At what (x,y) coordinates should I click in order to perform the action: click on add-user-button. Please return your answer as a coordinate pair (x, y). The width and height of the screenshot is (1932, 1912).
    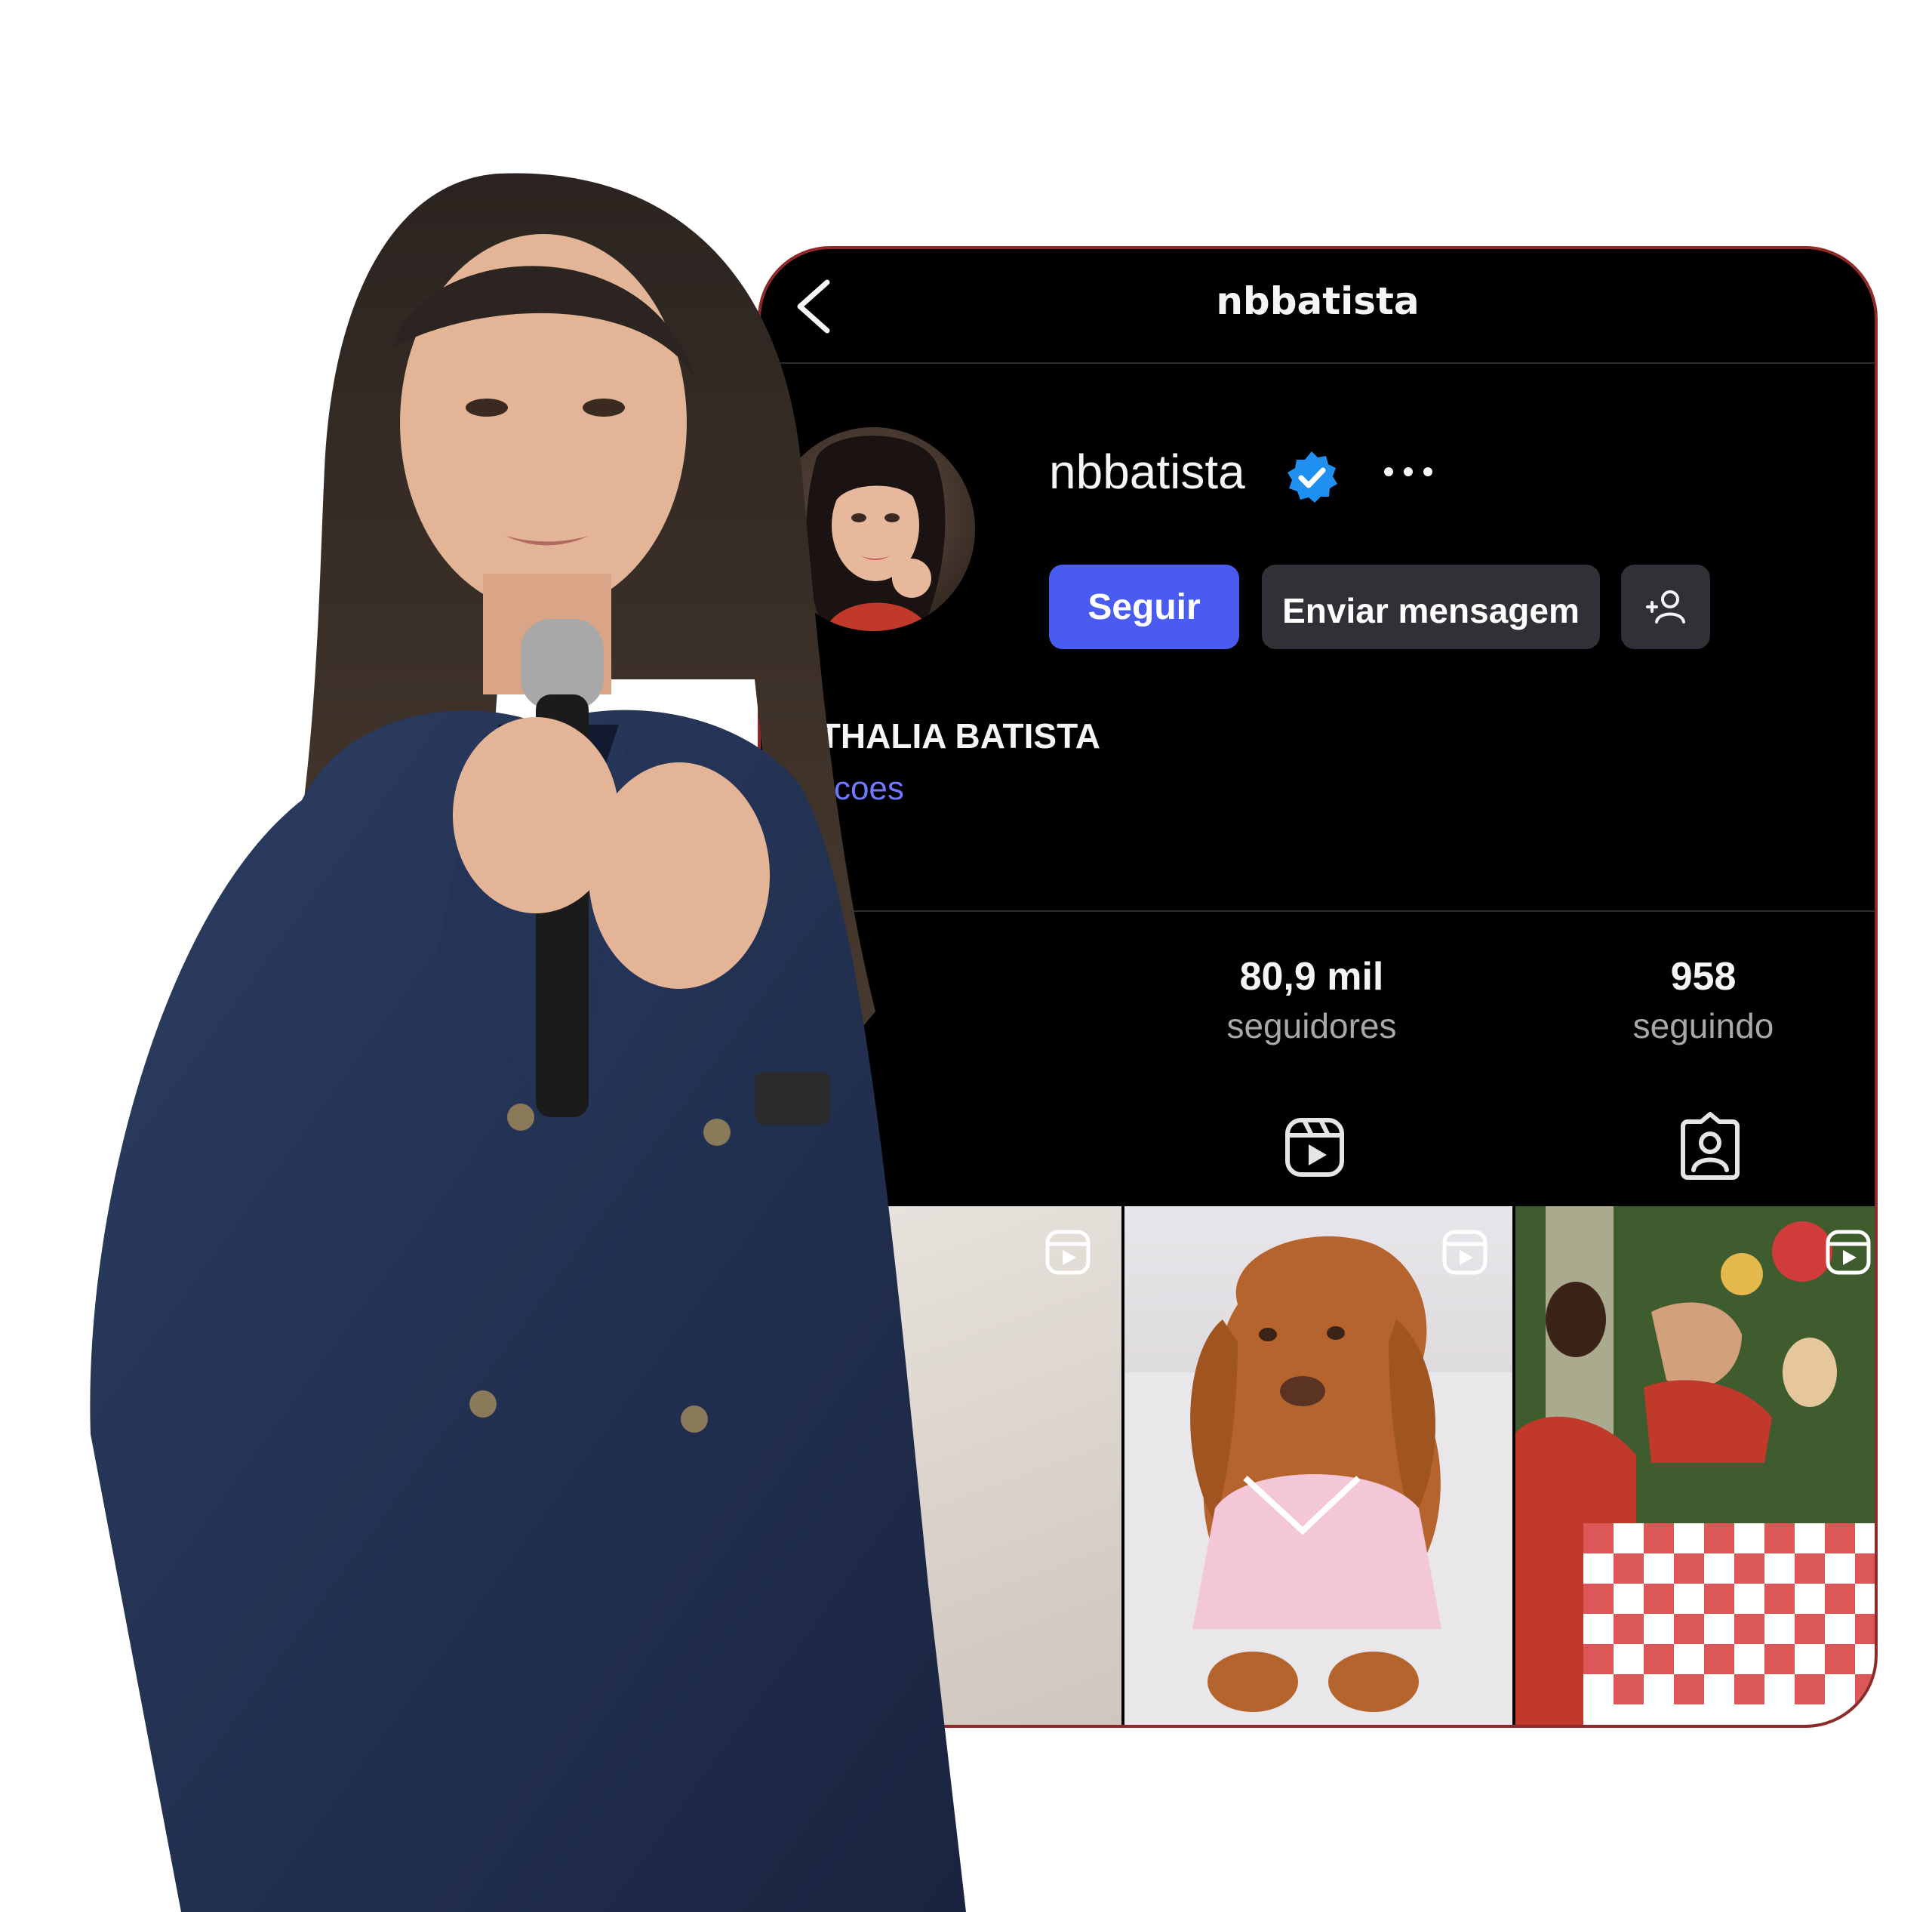
    Looking at the image, I should click on (1665, 607).